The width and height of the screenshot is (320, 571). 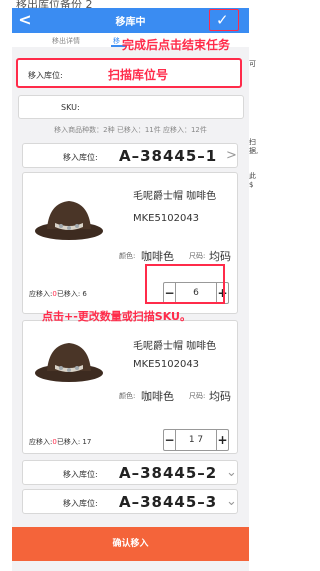 What do you see at coordinates (176, 45) in the screenshot?
I see `finish-task-callout: 完成后点击结束任务` at bounding box center [176, 45].